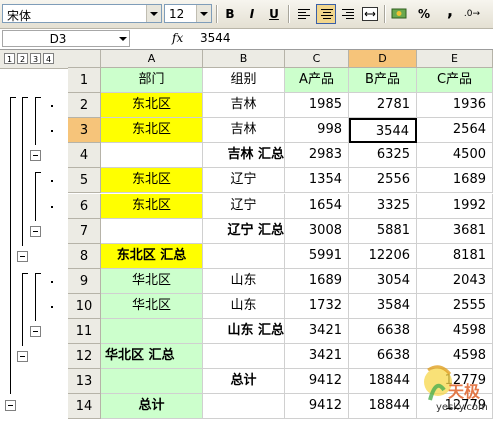 This screenshot has width=493, height=421. Describe the element at coordinates (152, 407) in the screenshot. I see `cell-a14: 总计` at that location.